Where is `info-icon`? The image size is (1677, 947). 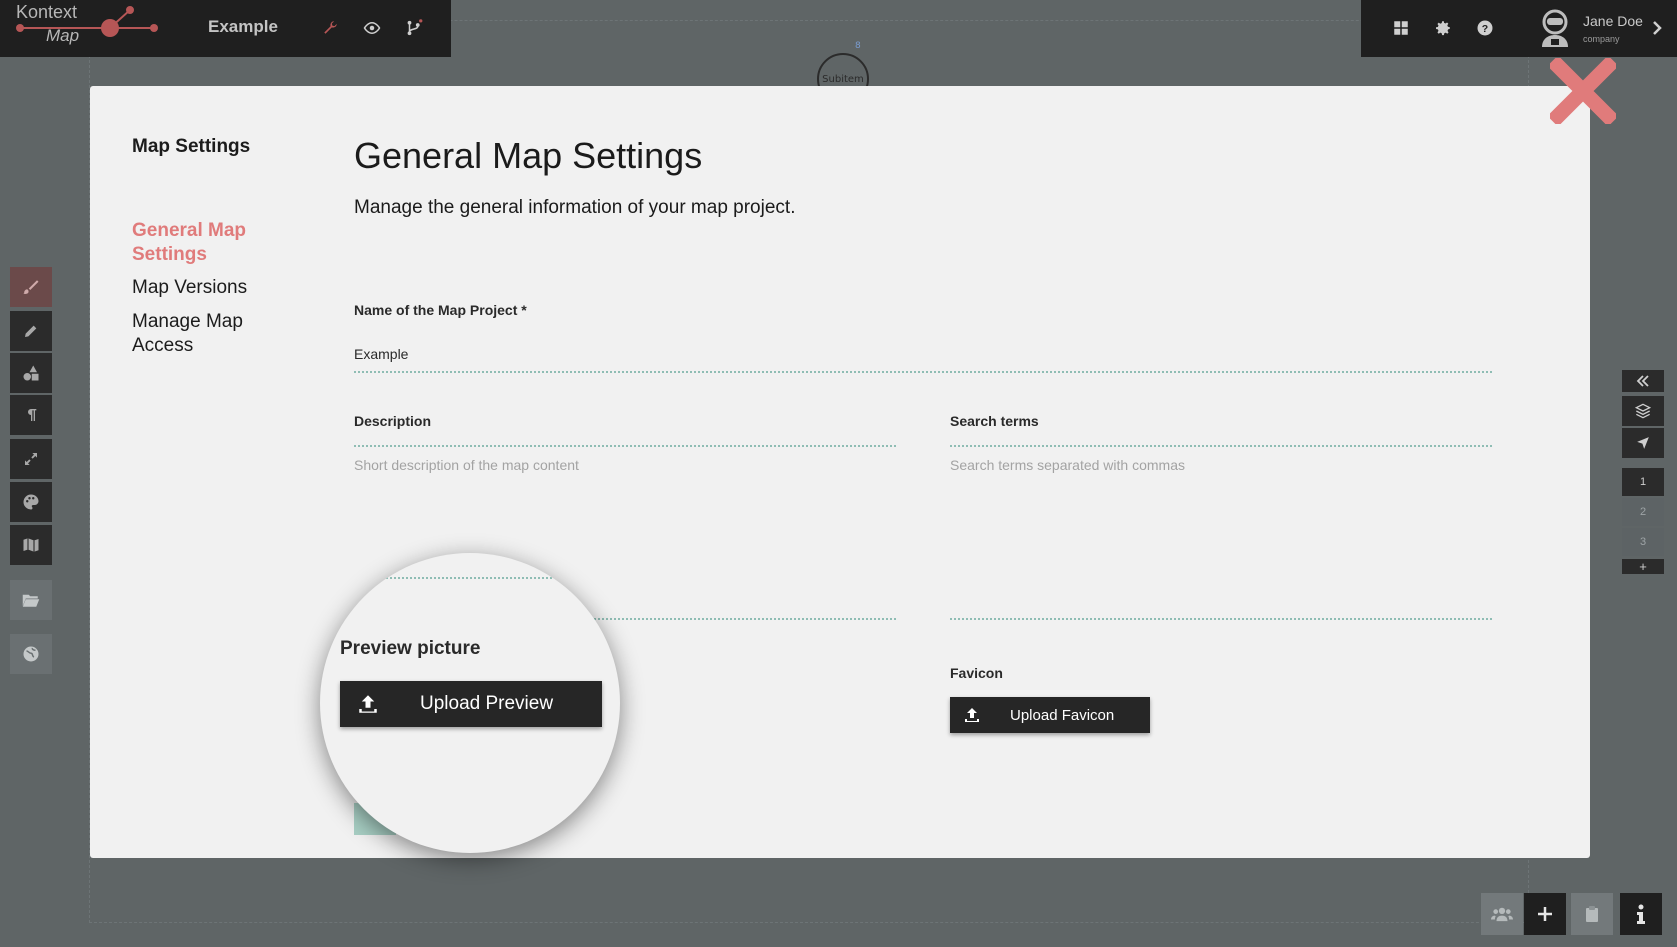 info-icon is located at coordinates (1641, 914).